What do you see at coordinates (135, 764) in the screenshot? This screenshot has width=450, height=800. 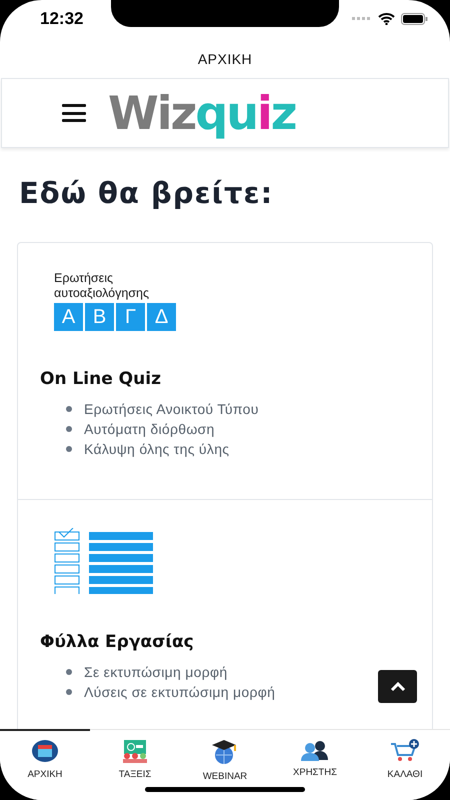 I see `tab: ΤΑΞΕΙΣ` at bounding box center [135, 764].